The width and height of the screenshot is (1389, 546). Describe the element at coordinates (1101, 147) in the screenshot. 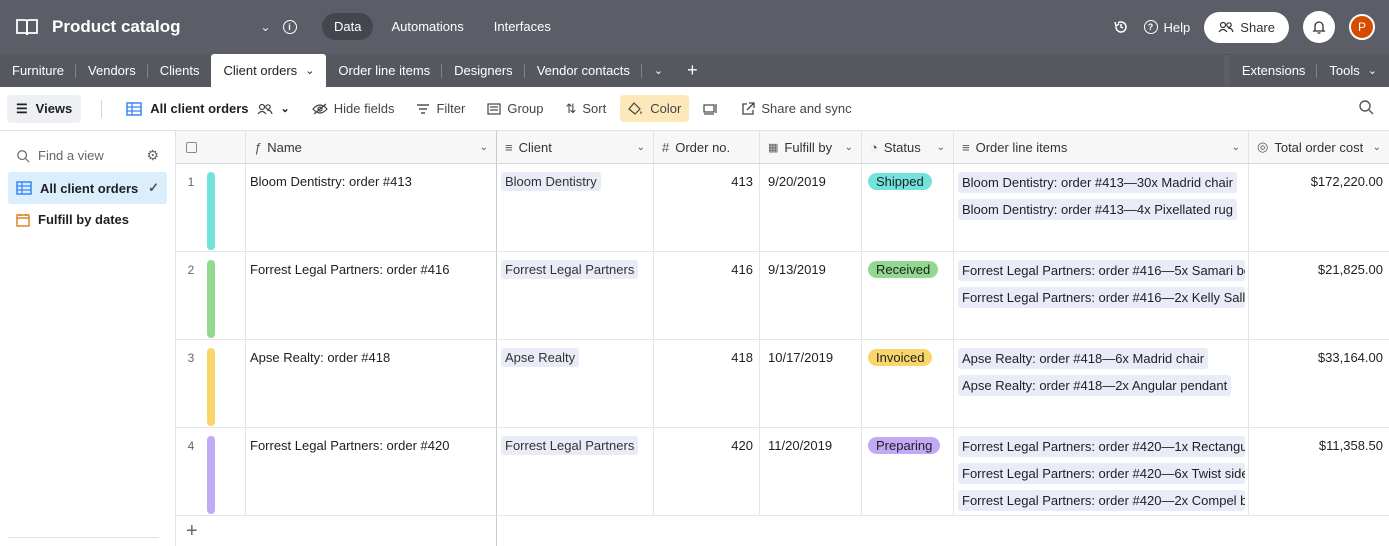

I see `column-header-order-line-items: ≡ Order line items ⌄` at that location.